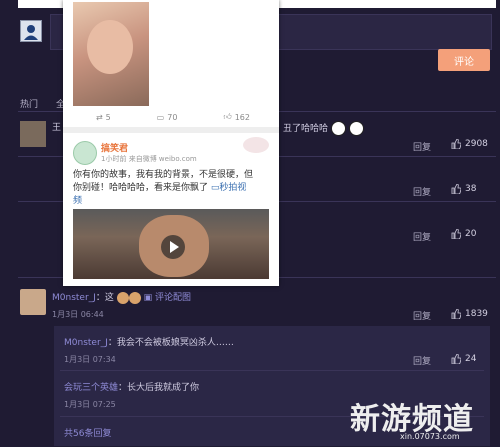 The image size is (500, 447). Describe the element at coordinates (149, 159) in the screenshot. I see `post-meta: 1小时前 来自微博 weibo.com` at that location.